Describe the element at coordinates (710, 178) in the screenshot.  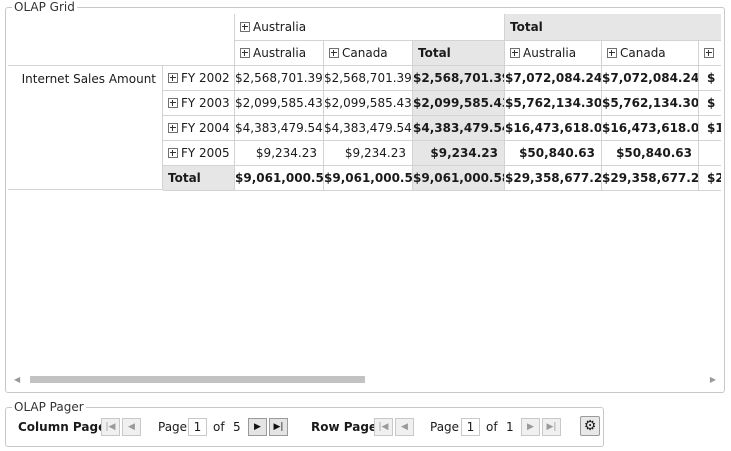
I see `data-cell-total: $2` at that location.